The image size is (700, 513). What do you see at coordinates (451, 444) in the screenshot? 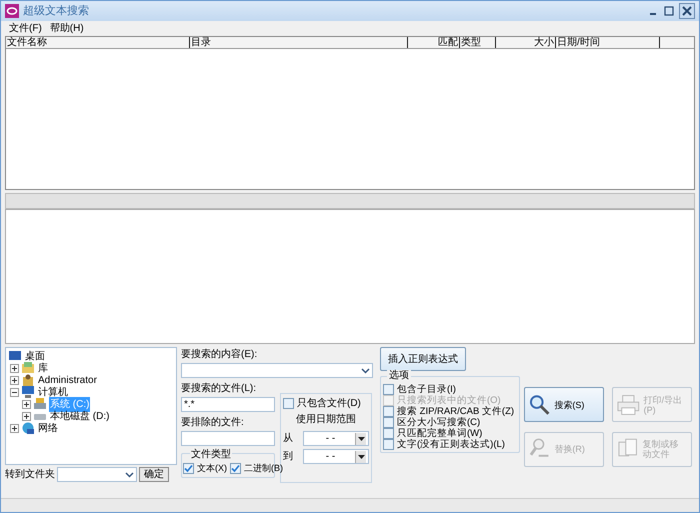
I see `checkbox-label: 文字(没有正则表达式)(L)` at bounding box center [451, 444].